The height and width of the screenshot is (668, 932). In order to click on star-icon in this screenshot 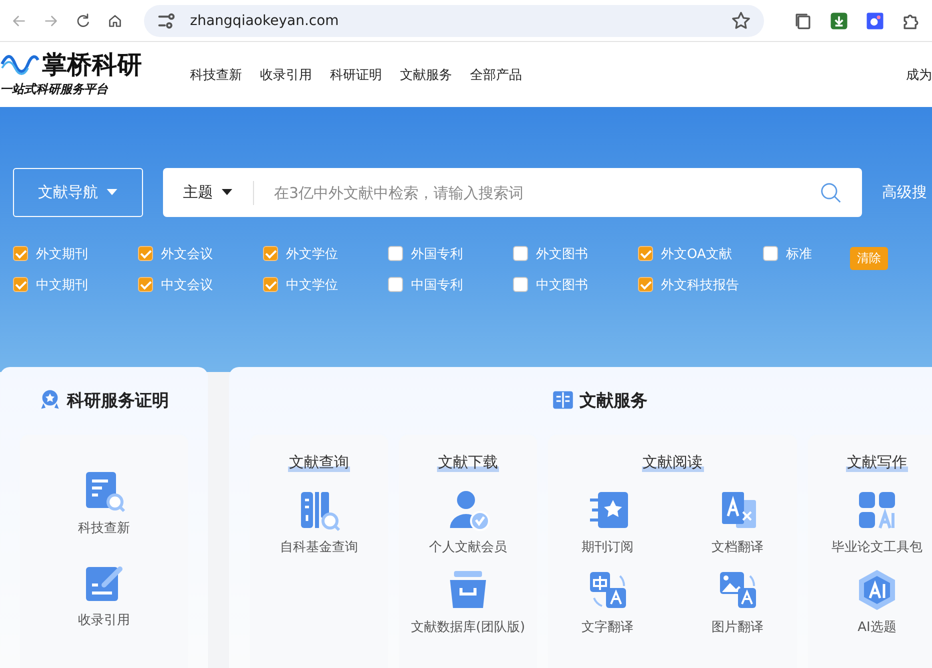, I will do `click(741, 21)`.